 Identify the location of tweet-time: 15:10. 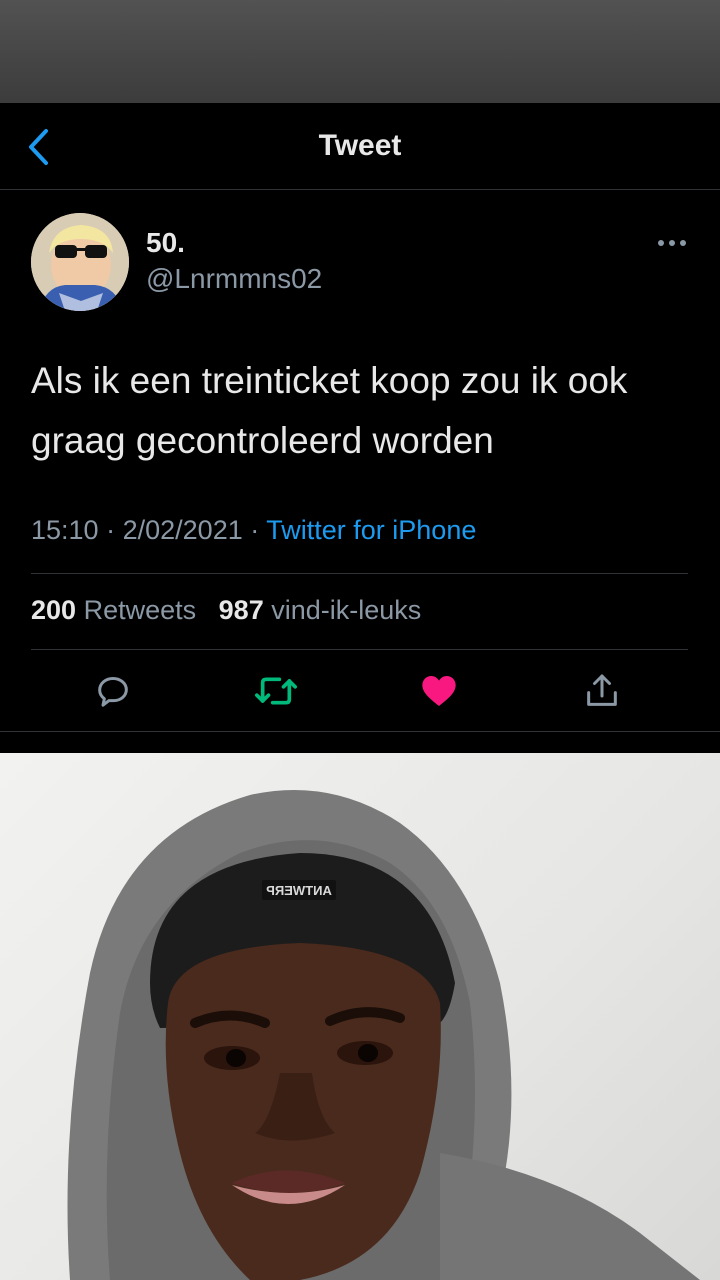
(65, 530).